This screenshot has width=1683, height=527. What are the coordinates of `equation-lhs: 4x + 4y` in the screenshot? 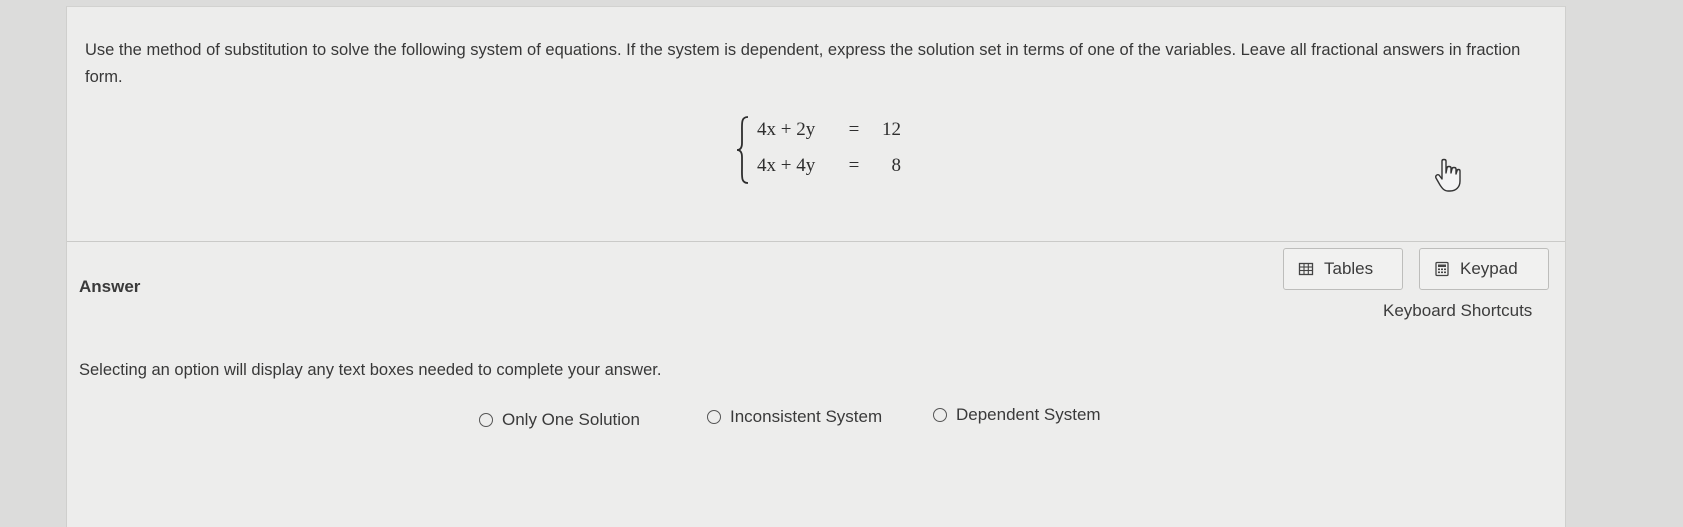 It's located at (786, 165).